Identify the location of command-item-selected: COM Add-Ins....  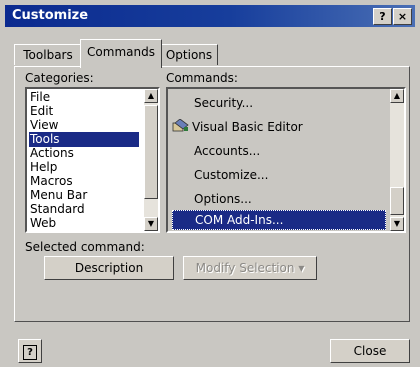
(279, 220).